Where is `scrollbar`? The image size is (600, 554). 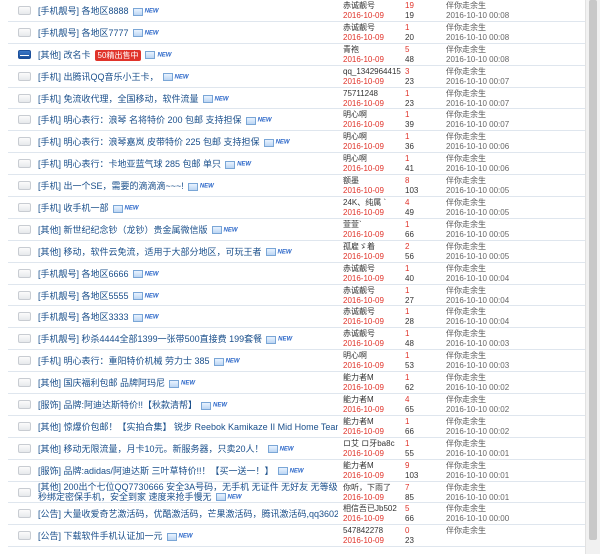
scrollbar is located at coordinates (592, 277).